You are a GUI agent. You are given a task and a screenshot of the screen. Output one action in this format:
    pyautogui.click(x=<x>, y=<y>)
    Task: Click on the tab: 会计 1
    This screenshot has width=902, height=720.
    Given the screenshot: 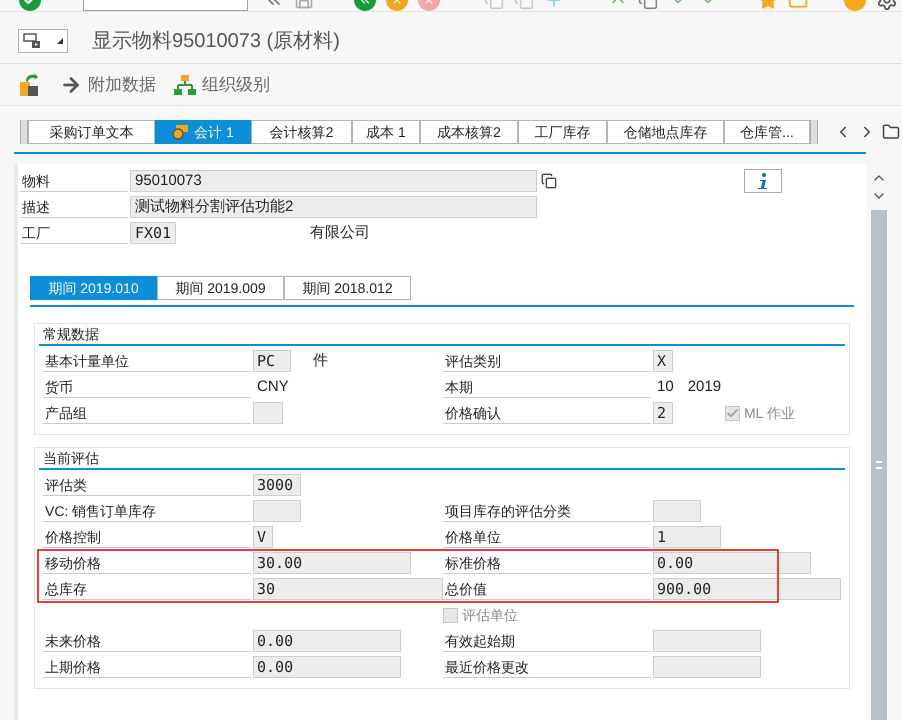 What is the action you would take?
    pyautogui.click(x=203, y=132)
    